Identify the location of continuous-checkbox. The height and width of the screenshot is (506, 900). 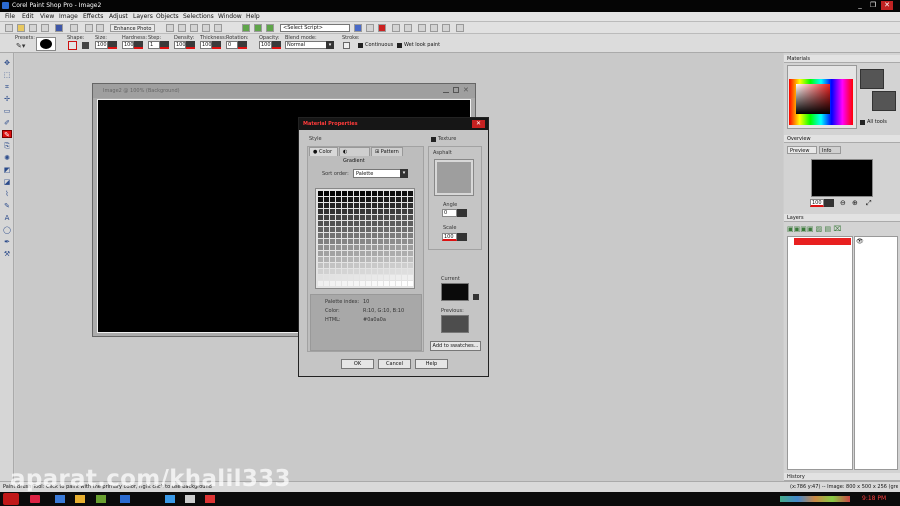
(360, 45).